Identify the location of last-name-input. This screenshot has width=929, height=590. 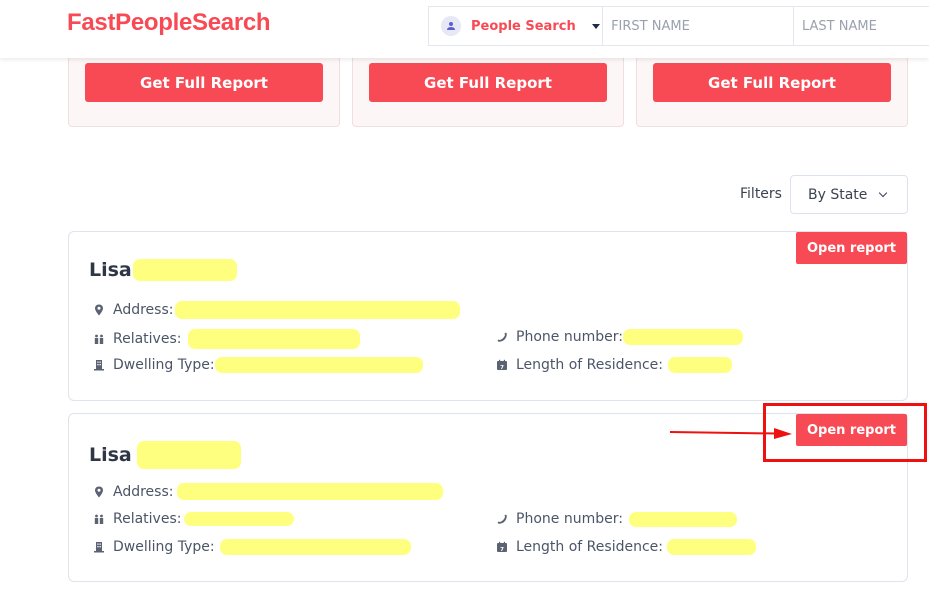
(861, 26).